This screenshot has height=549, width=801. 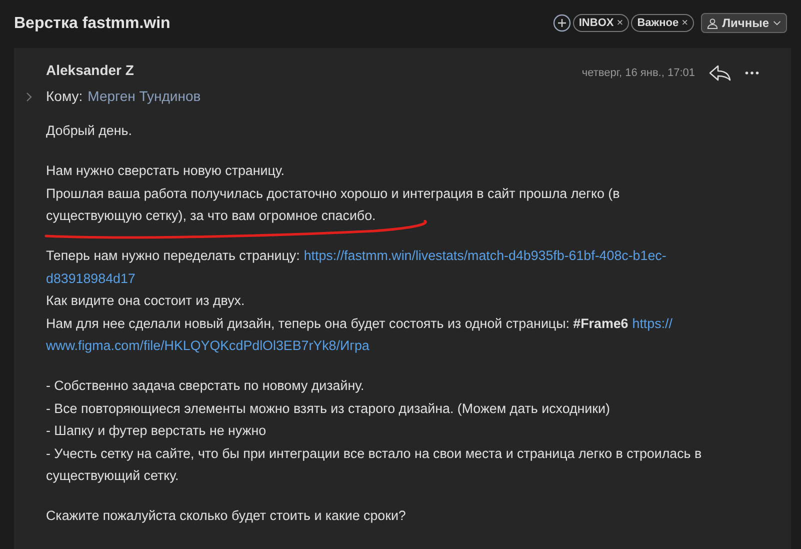 What do you see at coordinates (337, 323) in the screenshot?
I see `body-text: Нам для нее сделали новый дизайн, теперь она будет состоять из одной страницы: #Frame6` at bounding box center [337, 323].